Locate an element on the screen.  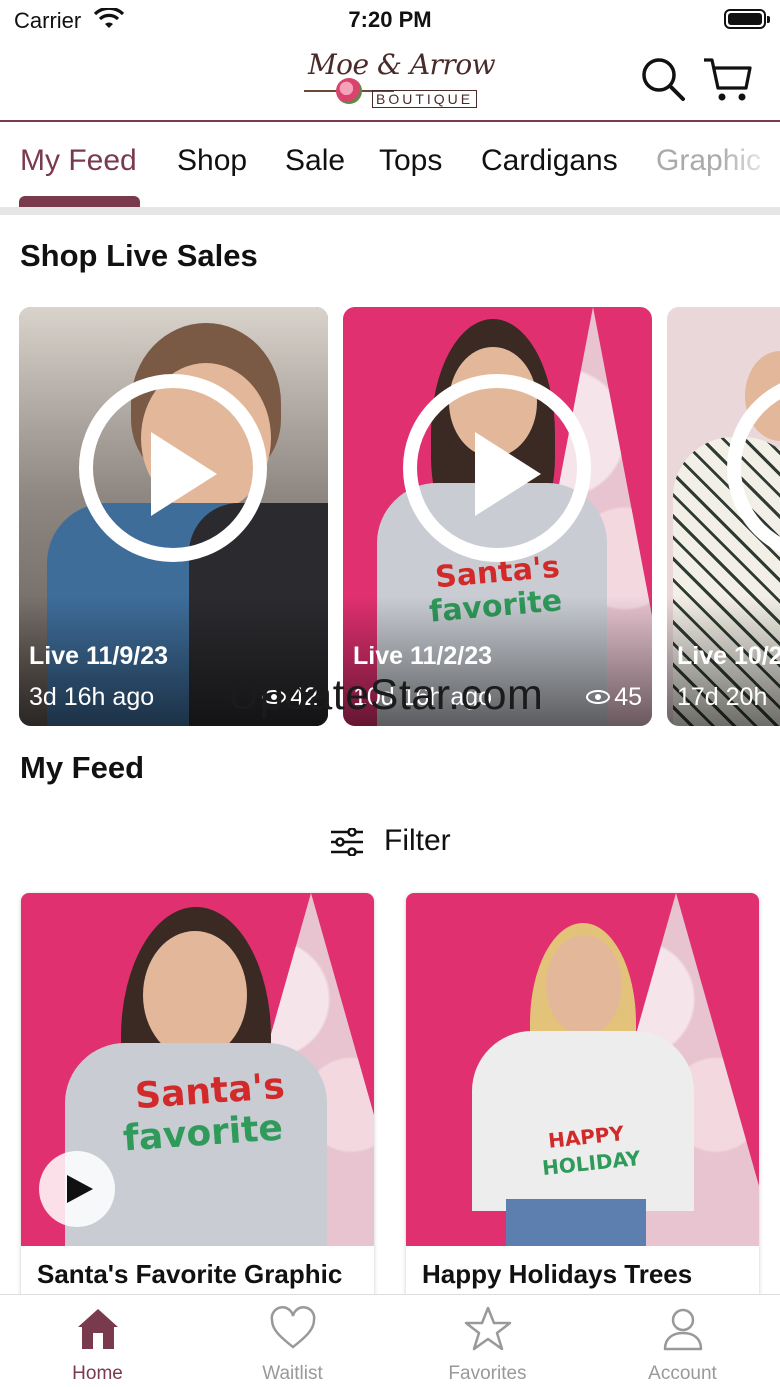
person-icon is located at coordinates (683, 1329).